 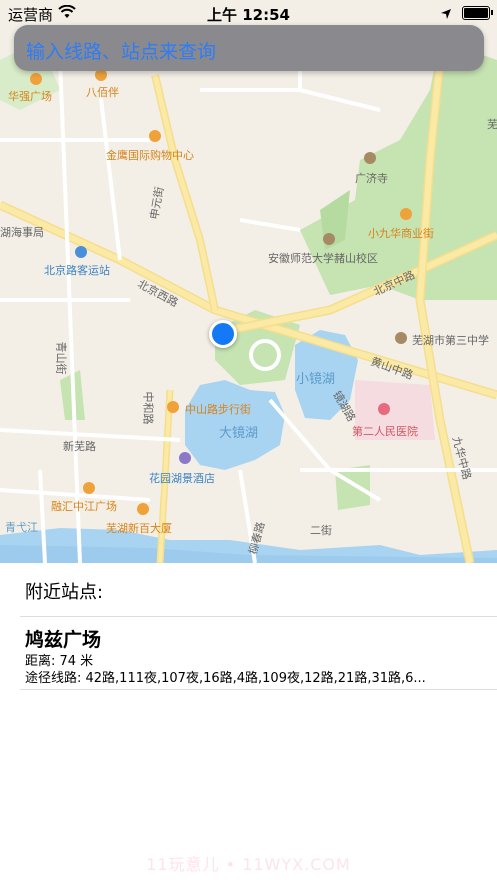 I want to click on road-label: 青山街, so click(x=61, y=358).